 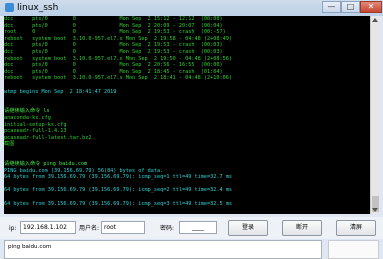 I want to click on terminal-line: 截图, so click(x=9, y=144).